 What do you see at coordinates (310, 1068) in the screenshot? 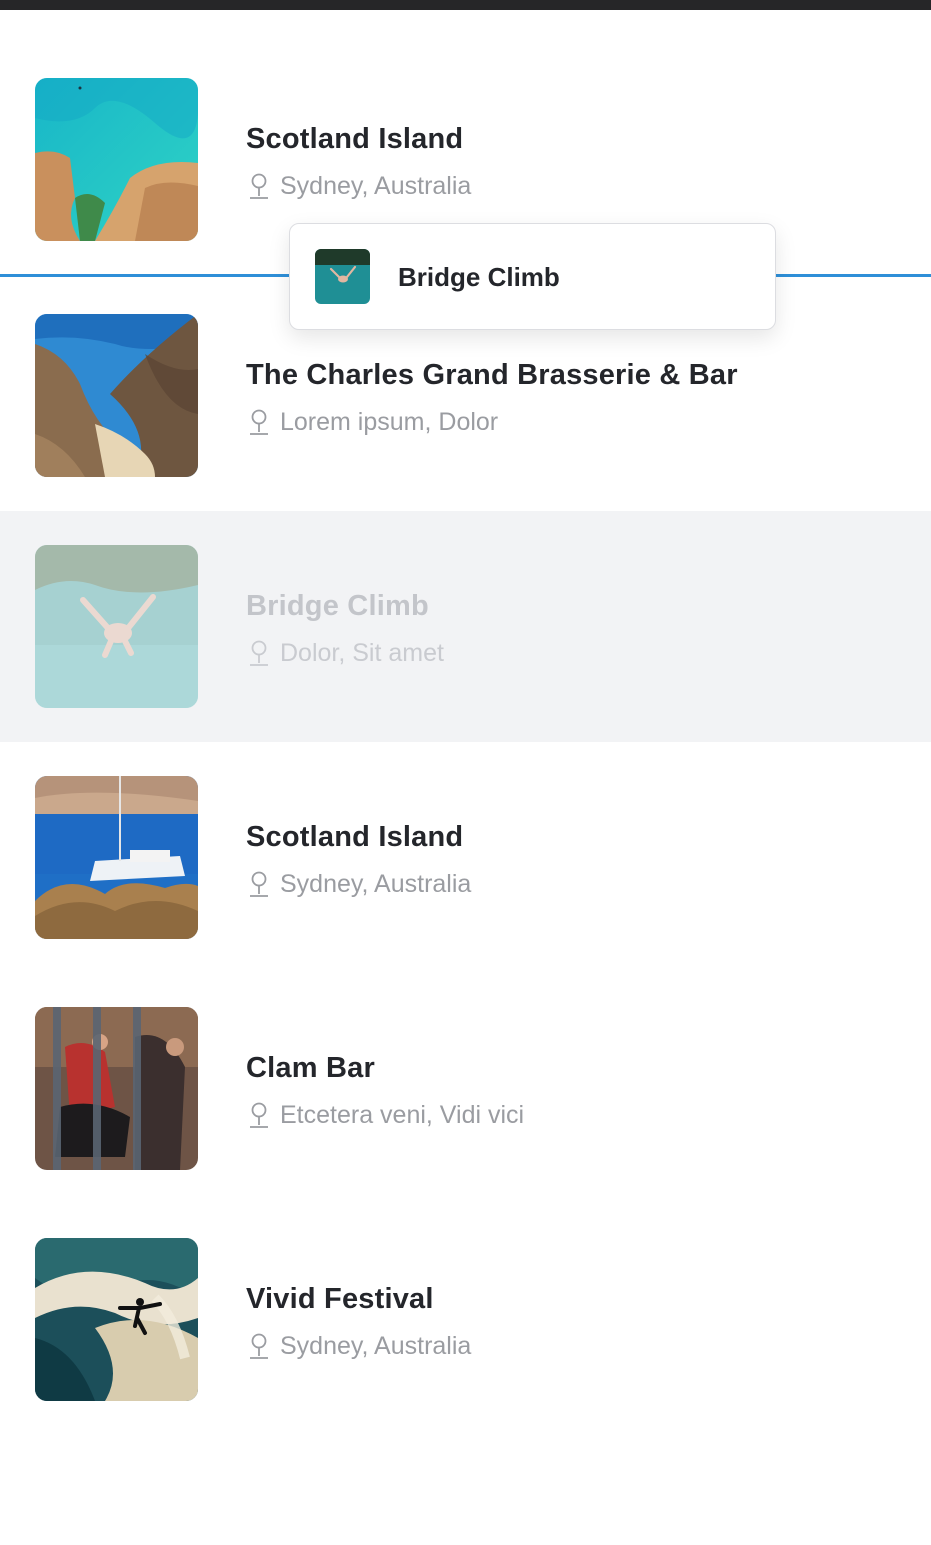
I see `item-title: Clam Bar` at bounding box center [310, 1068].